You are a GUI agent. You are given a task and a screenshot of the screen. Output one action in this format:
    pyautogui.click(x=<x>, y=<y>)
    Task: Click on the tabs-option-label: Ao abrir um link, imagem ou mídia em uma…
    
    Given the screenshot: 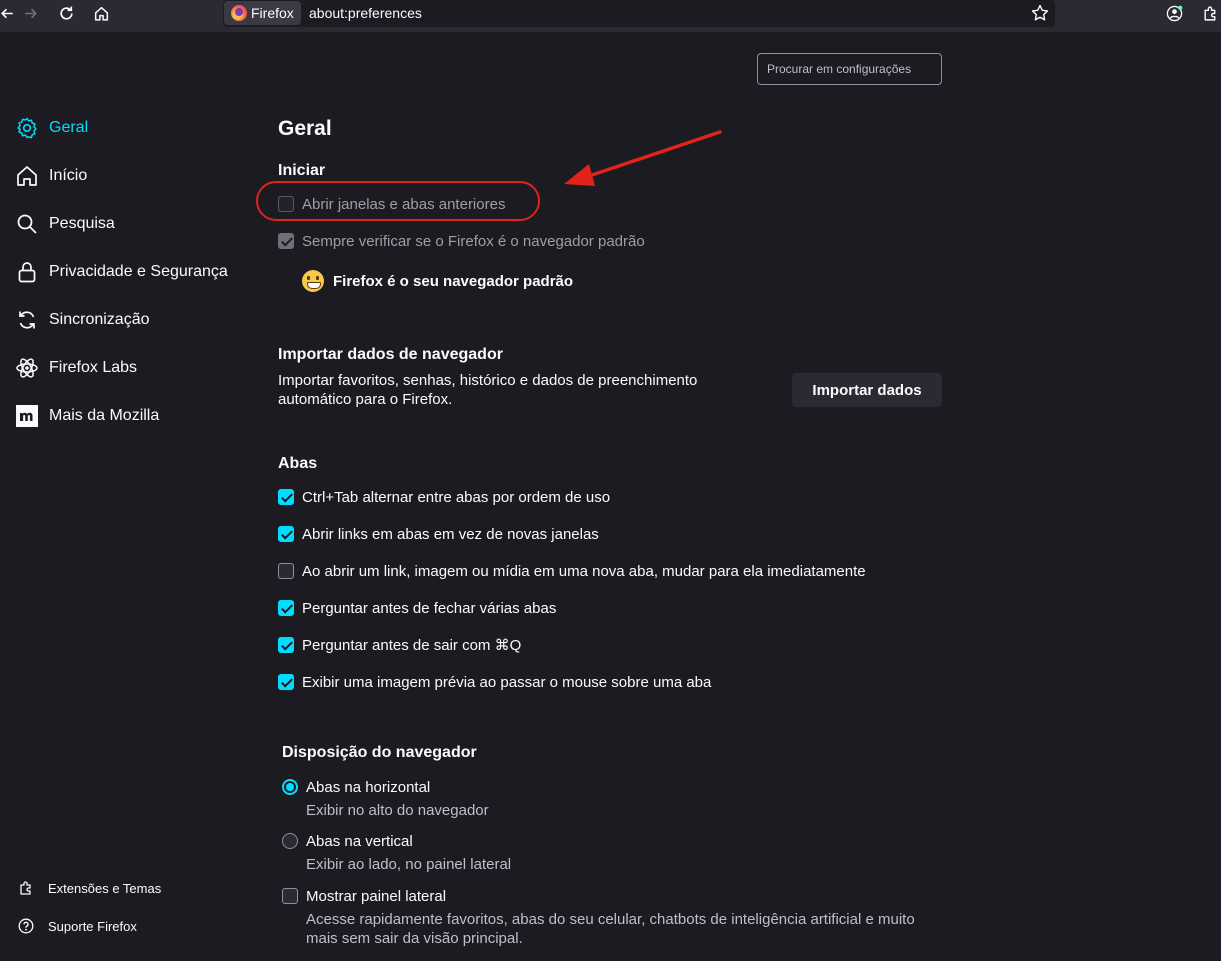 What is the action you would take?
    pyautogui.click(x=584, y=571)
    